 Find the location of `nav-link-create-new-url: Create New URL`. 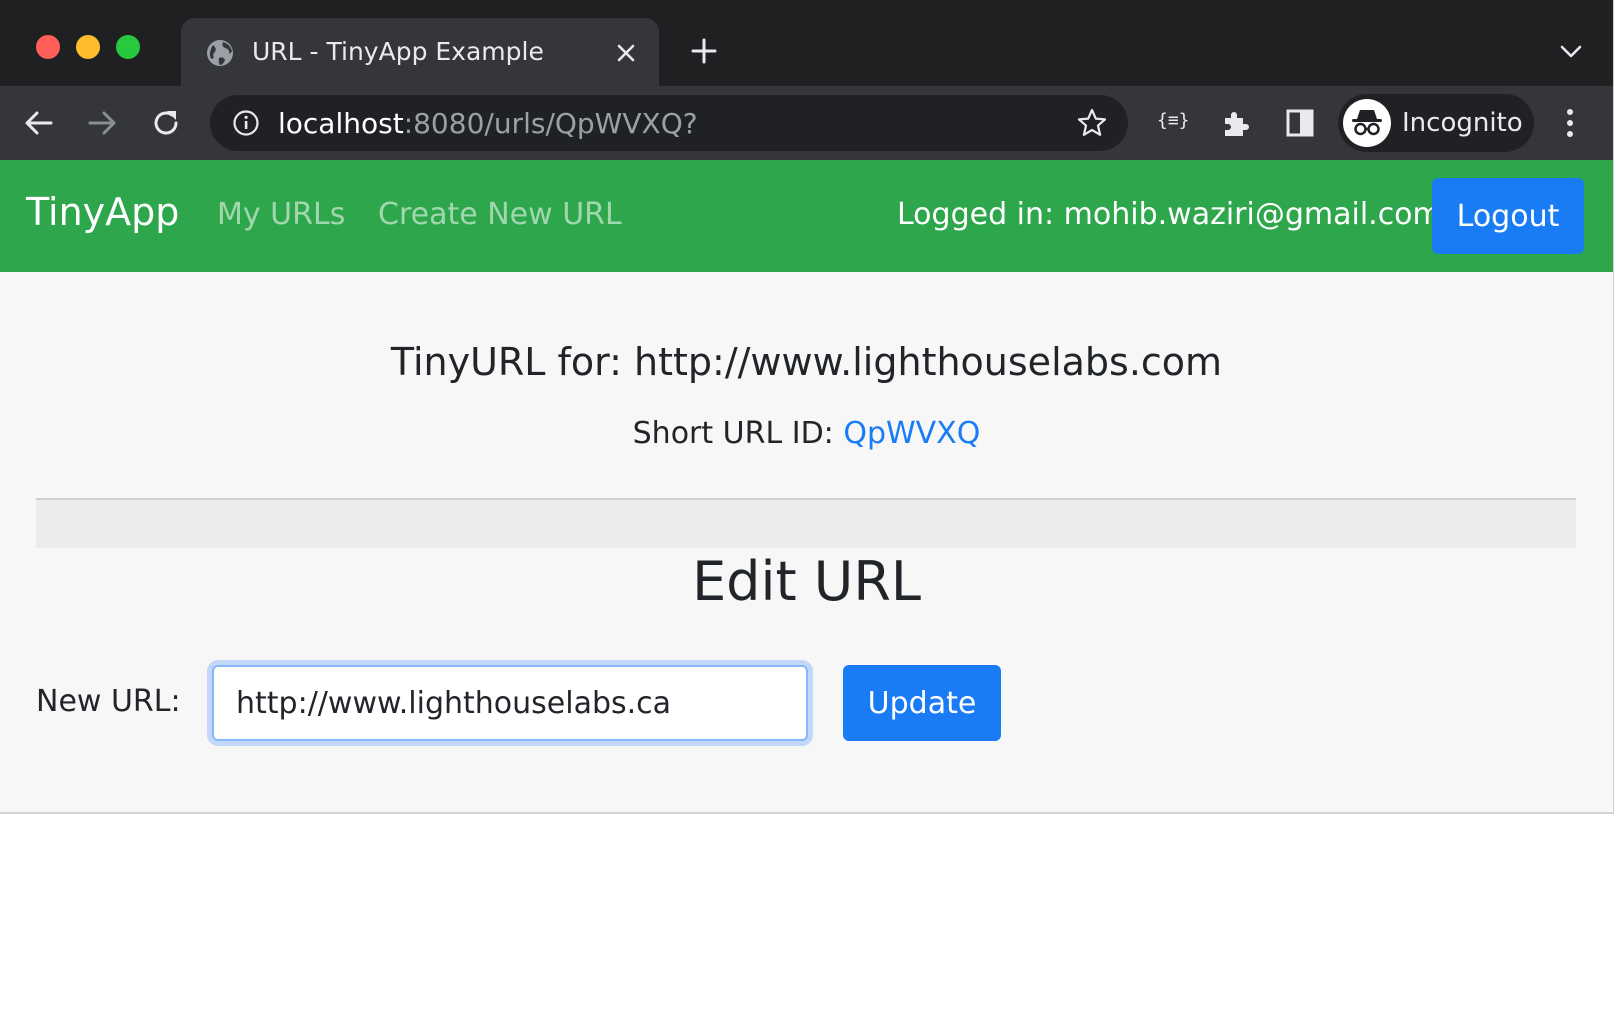

nav-link-create-new-url: Create New URL is located at coordinates (500, 214).